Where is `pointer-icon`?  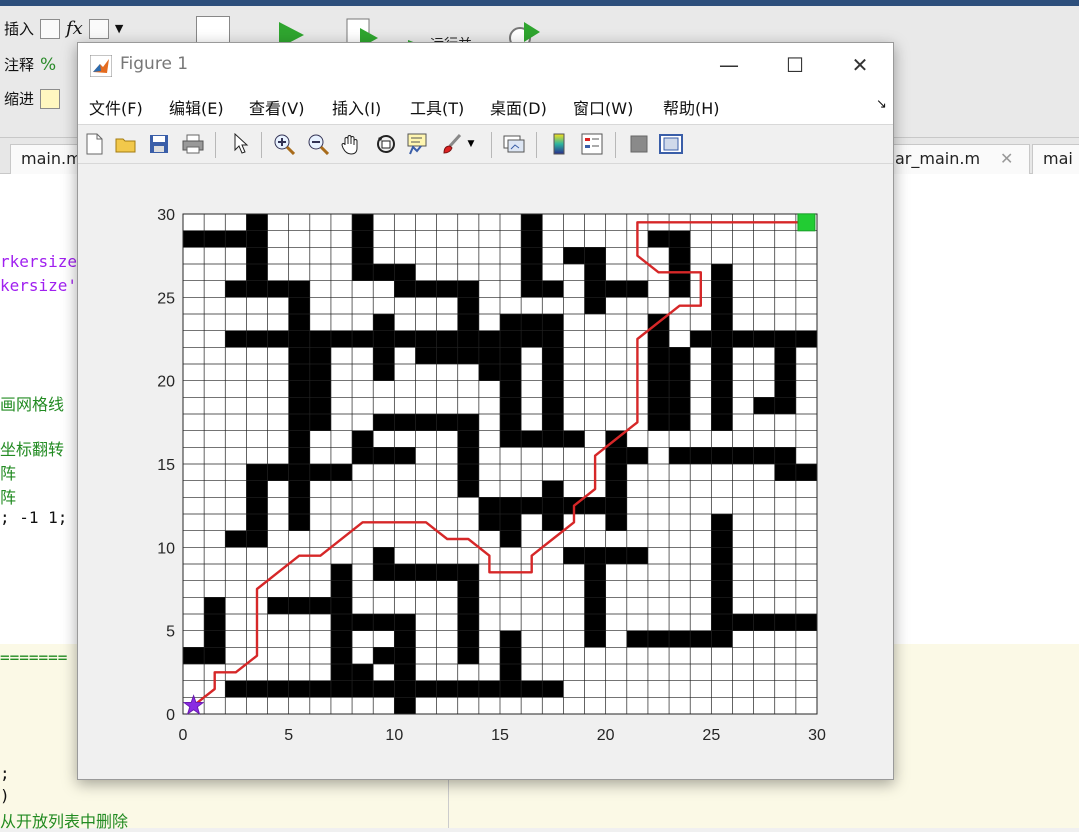
pointer-icon is located at coordinates (241, 144).